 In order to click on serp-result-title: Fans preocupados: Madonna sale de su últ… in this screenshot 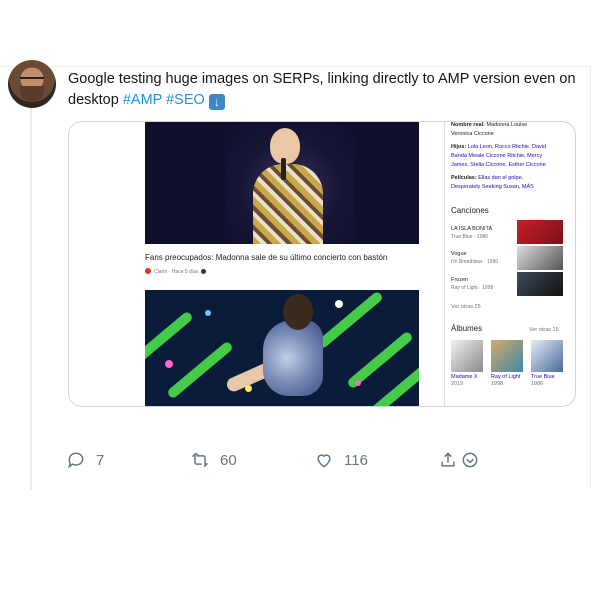, I will do `click(280, 257)`.